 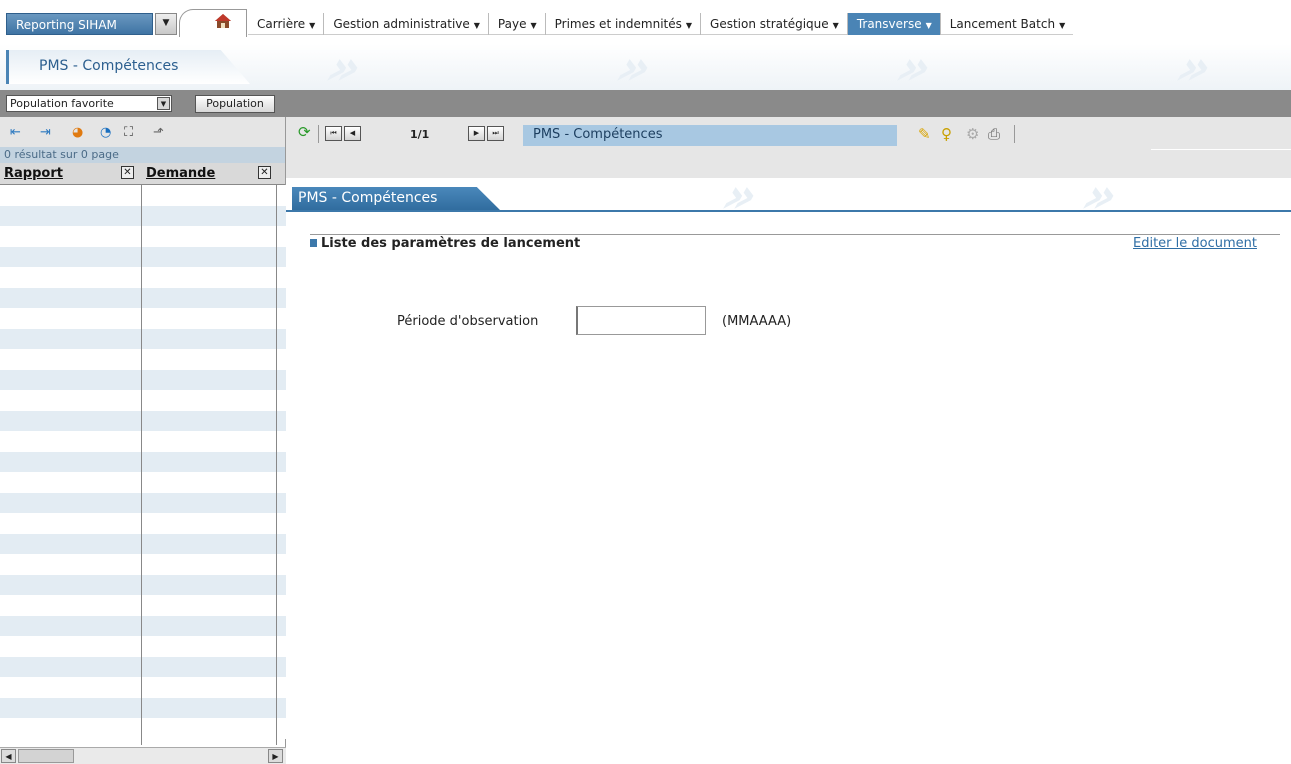 I want to click on home-icon, so click(x=223, y=21).